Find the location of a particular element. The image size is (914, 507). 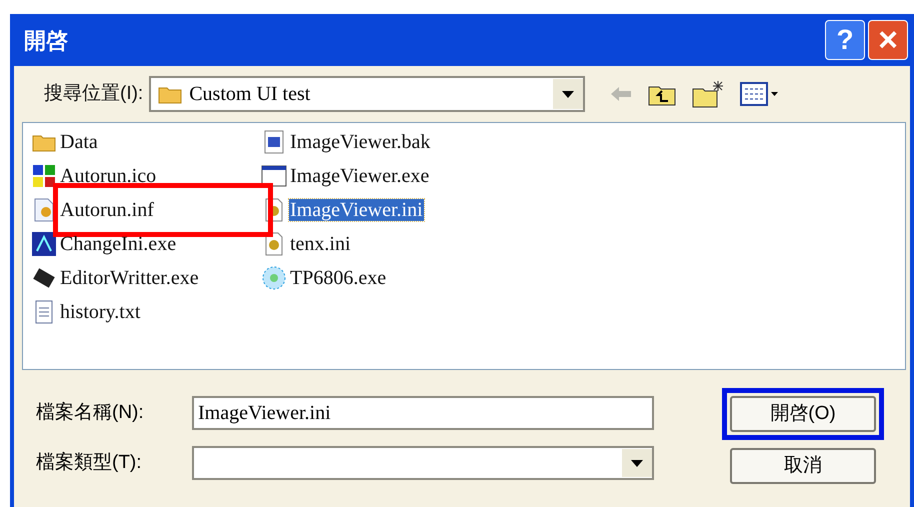

file-item: tenx.ini is located at coordinates (320, 244).